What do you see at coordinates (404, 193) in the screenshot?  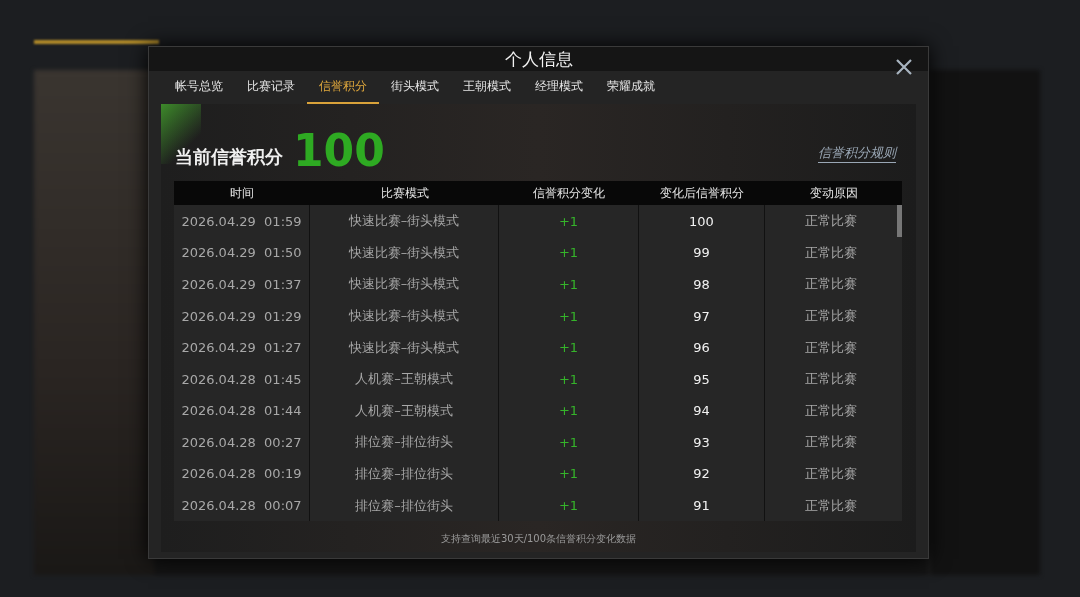 I see `column-header: 比赛模式` at bounding box center [404, 193].